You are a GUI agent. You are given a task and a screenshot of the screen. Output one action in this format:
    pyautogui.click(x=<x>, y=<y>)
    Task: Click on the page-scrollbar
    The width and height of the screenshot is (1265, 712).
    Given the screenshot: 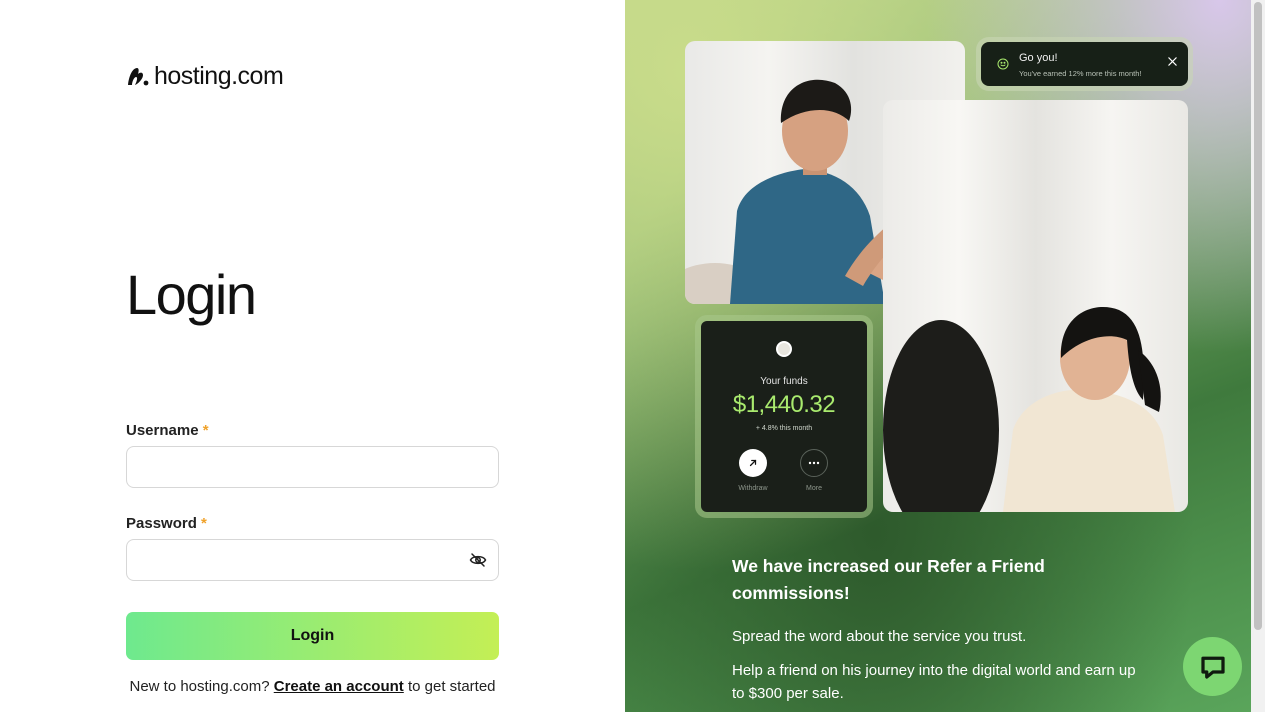 What is the action you would take?
    pyautogui.click(x=1258, y=356)
    